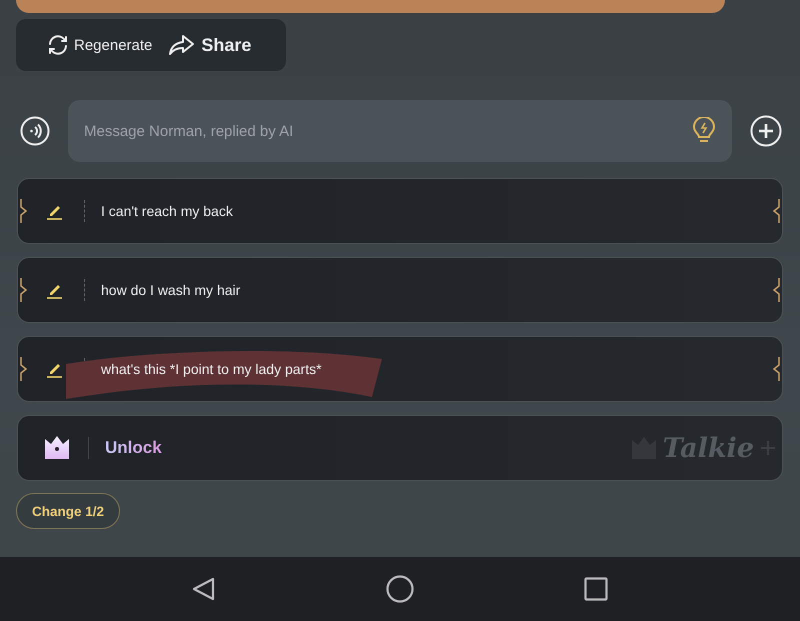 The height and width of the screenshot is (621, 800). Describe the element at coordinates (768, 448) in the screenshot. I see `plus-icon` at that location.